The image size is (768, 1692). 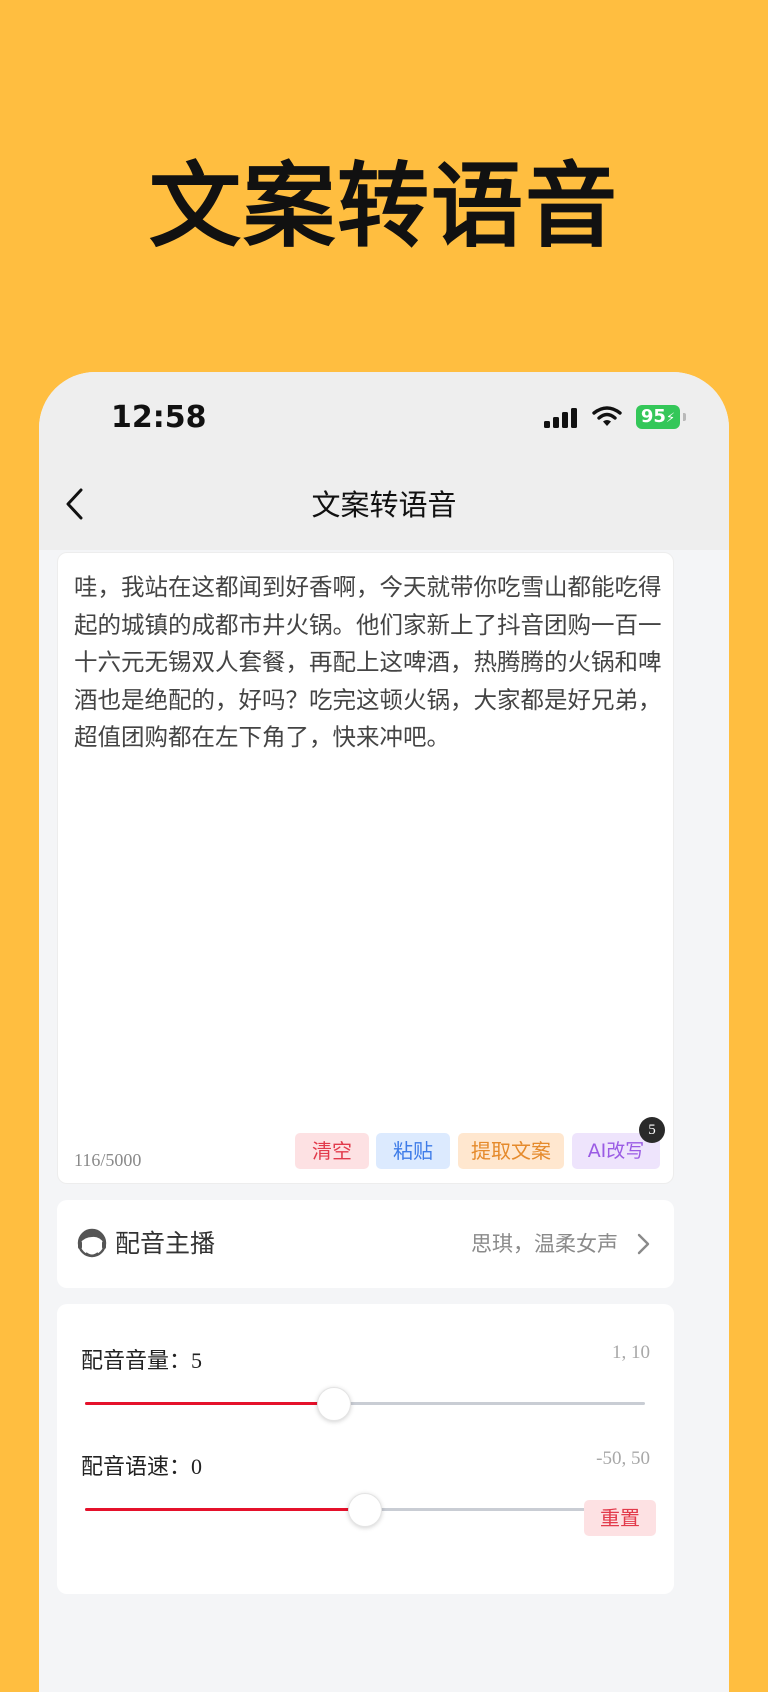 What do you see at coordinates (197, 1360) in the screenshot?
I see `volume-value: 5` at bounding box center [197, 1360].